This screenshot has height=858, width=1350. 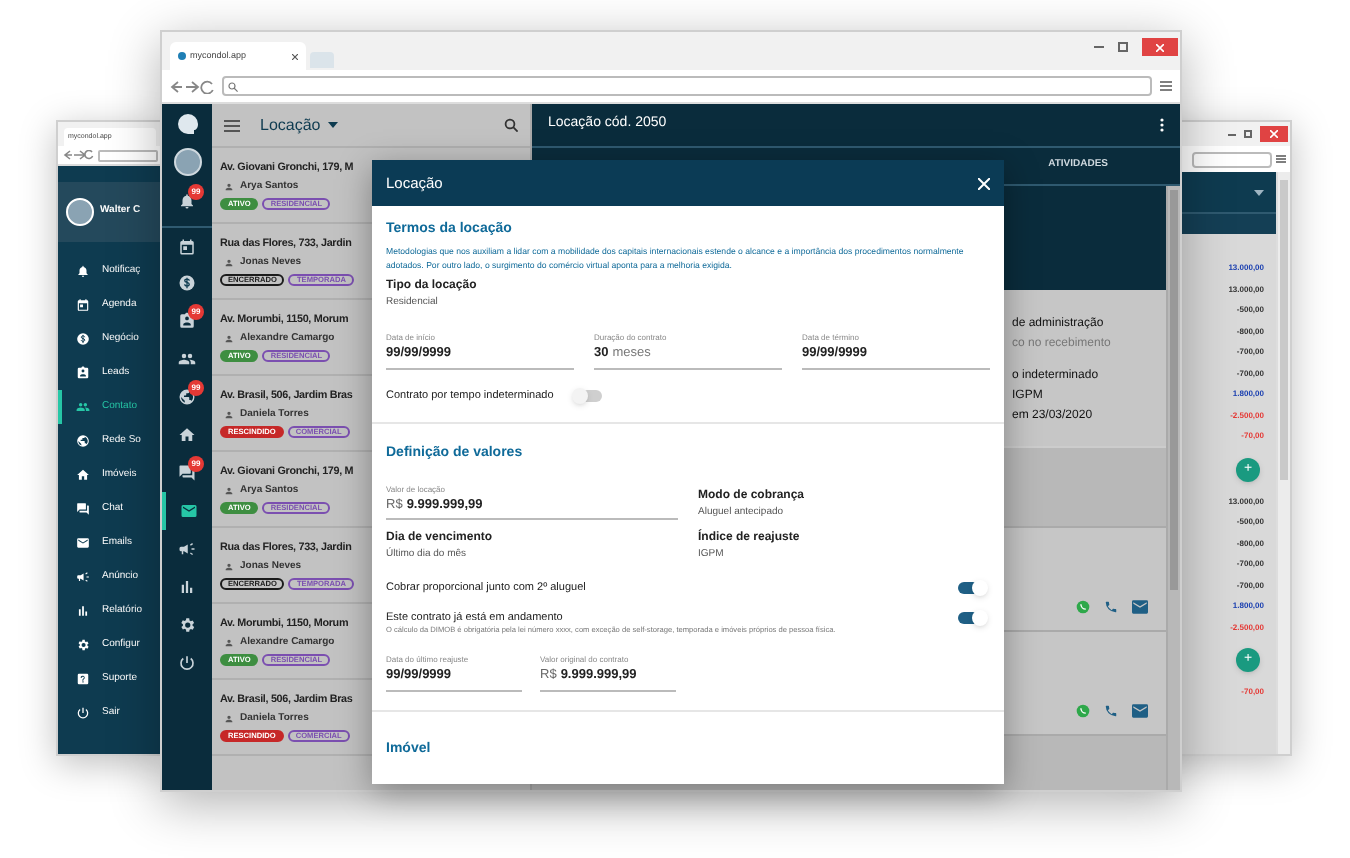 What do you see at coordinates (1232, 134) in the screenshot?
I see `minimize-icon` at bounding box center [1232, 134].